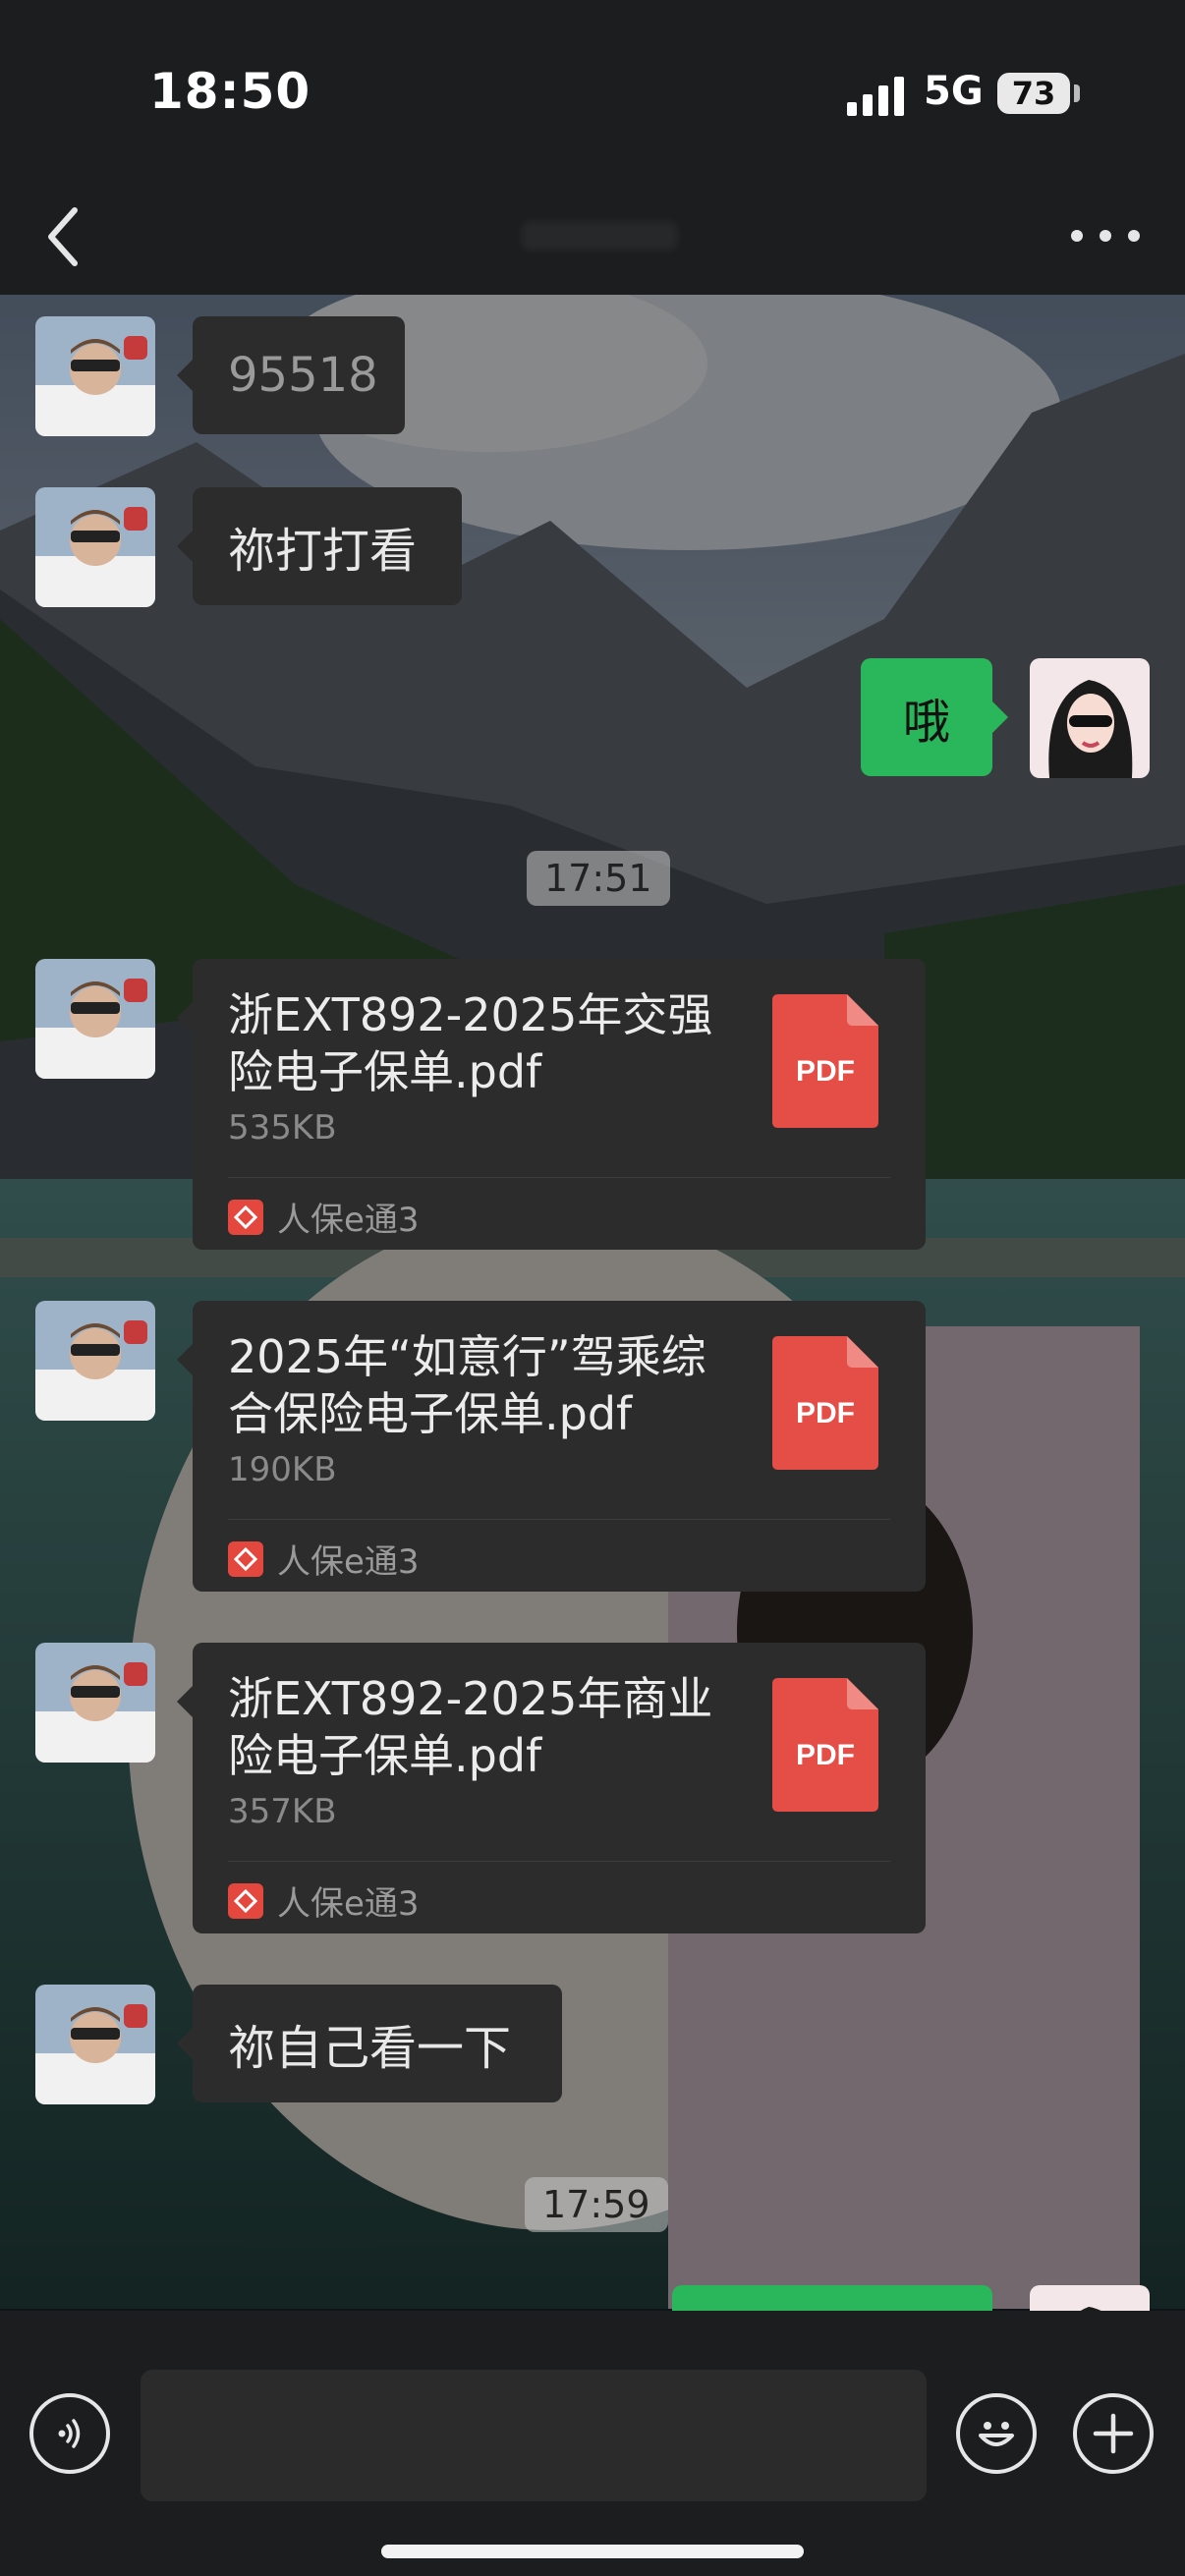 The width and height of the screenshot is (1185, 2576). Describe the element at coordinates (592, 88) in the screenshot. I see `status-bar: 18:50 5G 73` at that location.